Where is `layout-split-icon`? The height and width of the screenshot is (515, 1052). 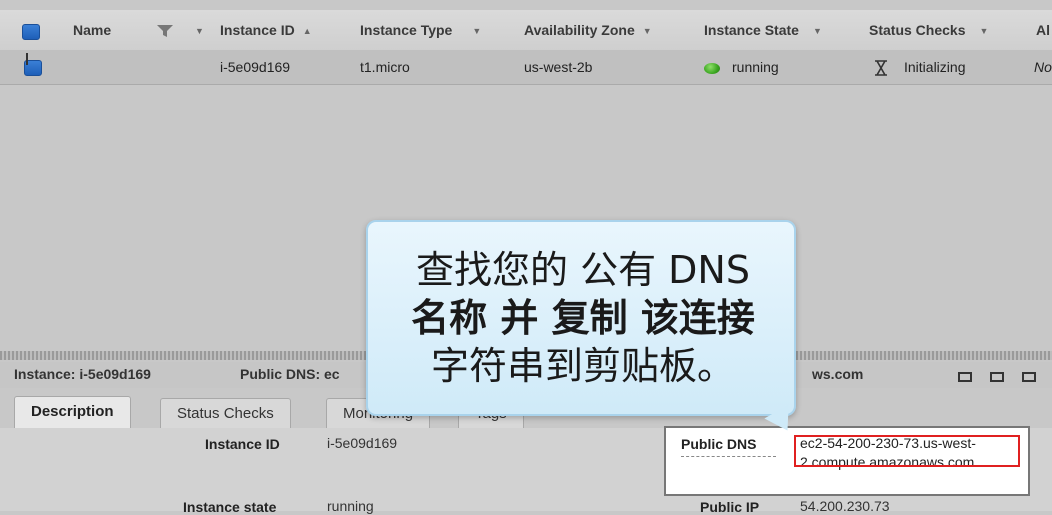 layout-split-icon is located at coordinates (997, 377).